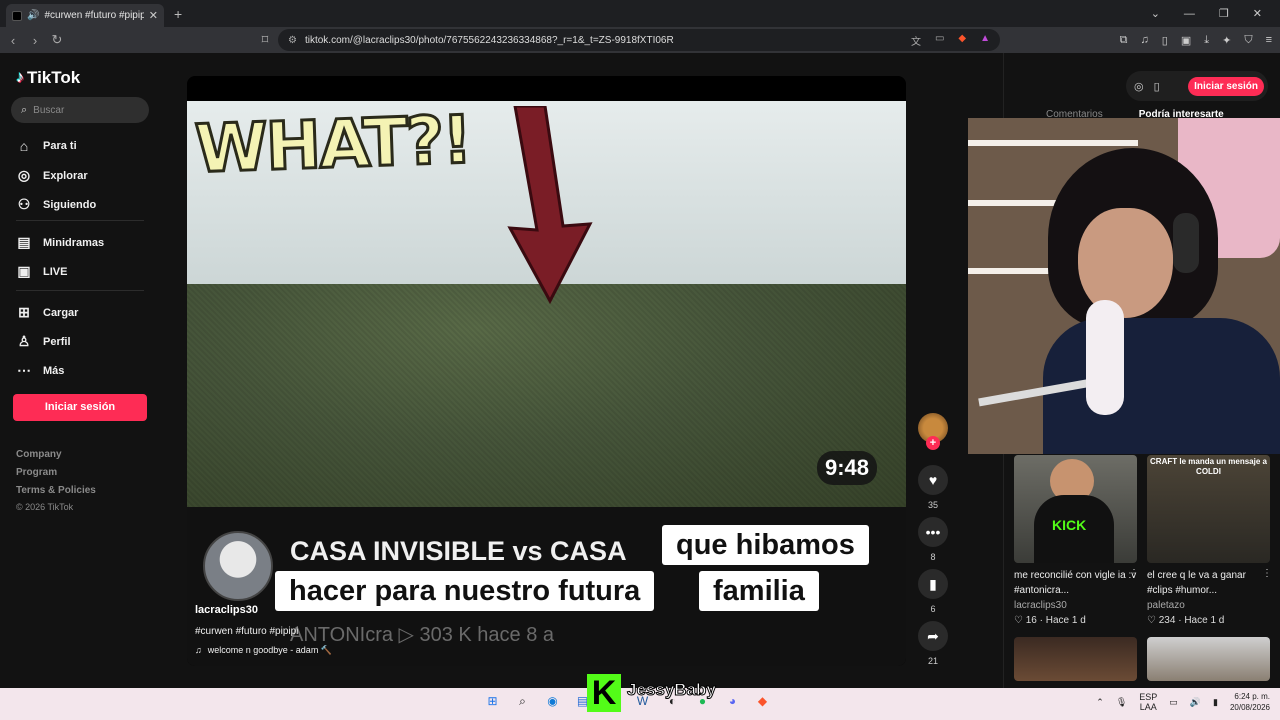 This screenshot has height=720, width=1280. Describe the element at coordinates (933, 532) in the screenshot. I see `comment-button: •••` at that location.